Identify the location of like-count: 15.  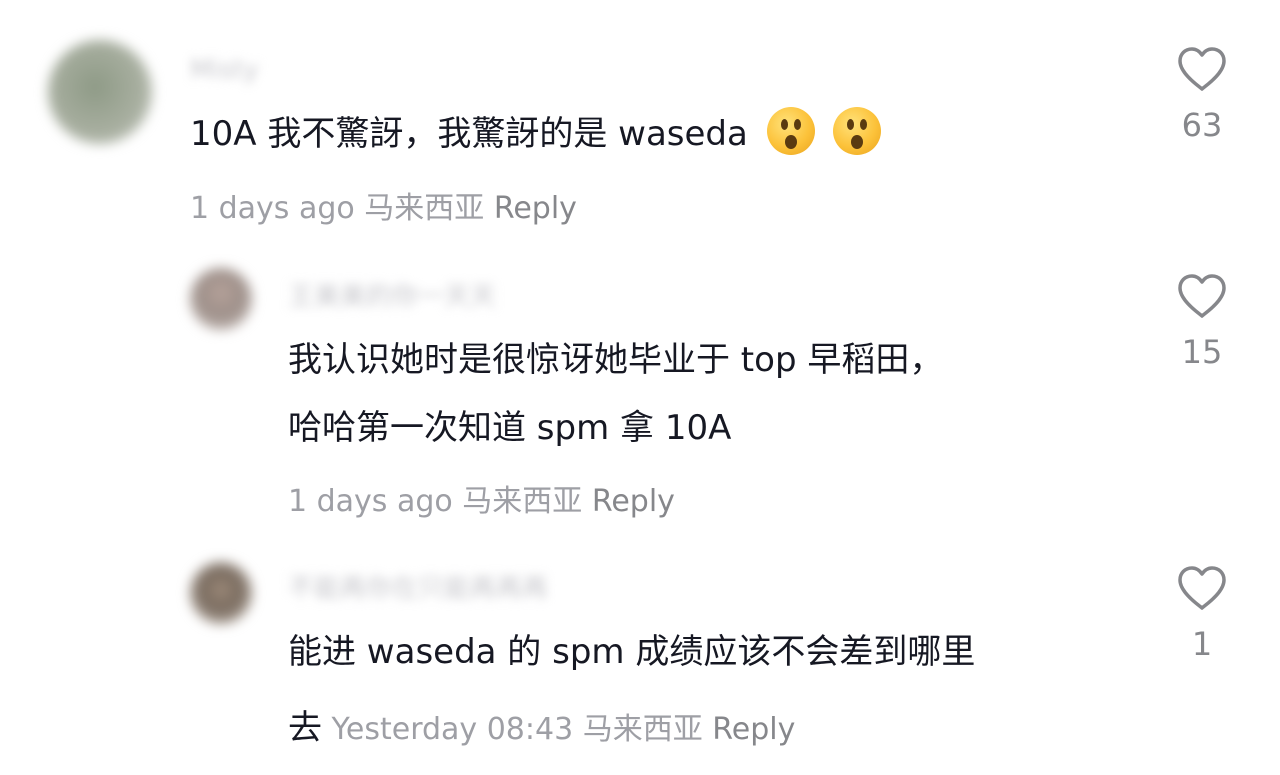
(1202, 352).